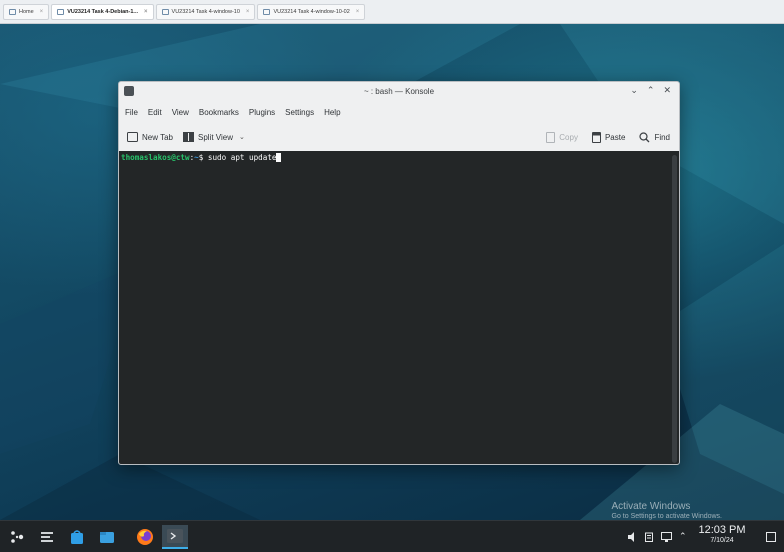 This screenshot has width=784, height=552. I want to click on menu-file: File, so click(131, 112).